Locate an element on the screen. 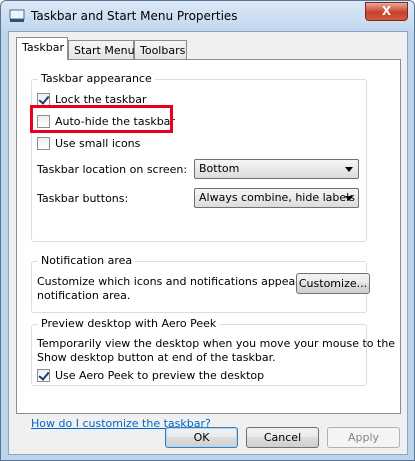 Image resolution: width=415 pixels, height=461 pixels. taskbar-buttons-label: Taskbar buttons: is located at coordinates (83, 198).